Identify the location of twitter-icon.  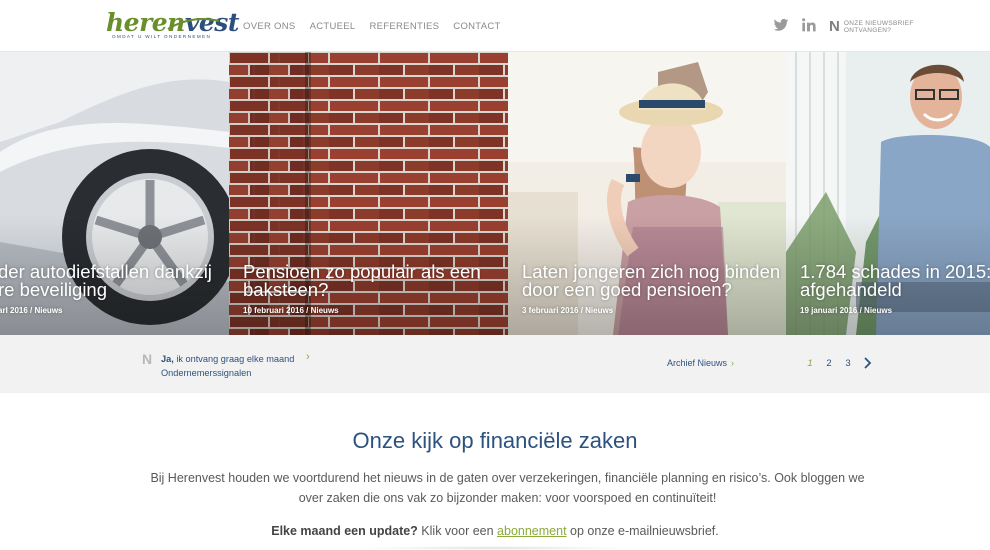
(781, 25).